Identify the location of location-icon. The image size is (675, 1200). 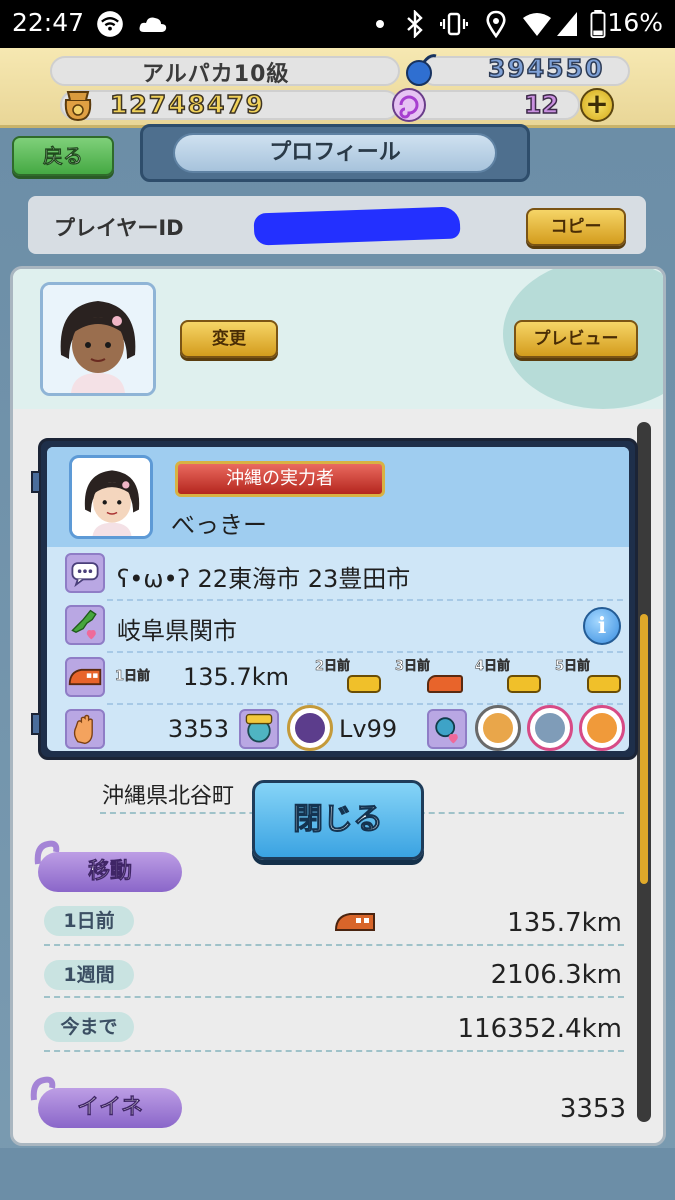
(496, 24).